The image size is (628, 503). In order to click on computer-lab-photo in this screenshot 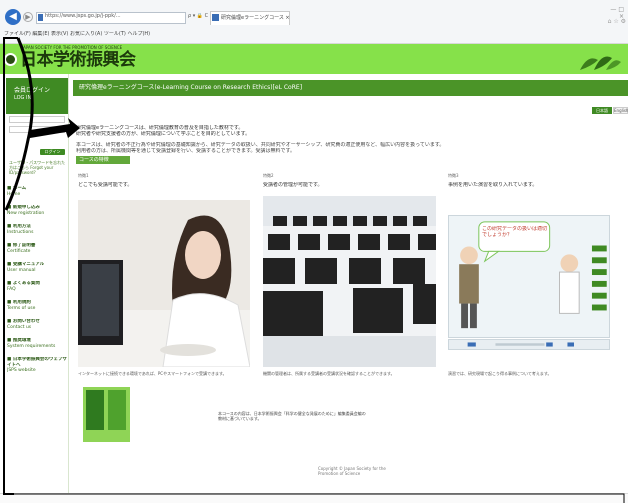, I will do `click(349, 281)`.